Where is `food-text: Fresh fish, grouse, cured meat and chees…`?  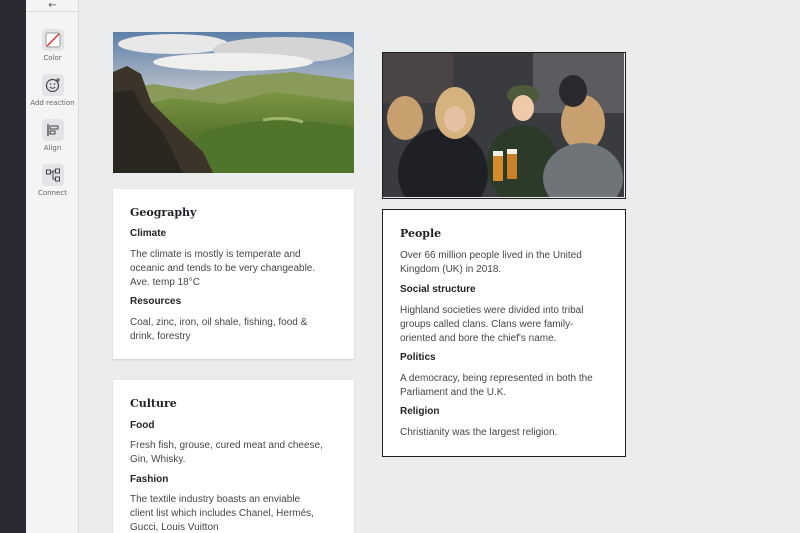
food-text: Fresh fish, grouse, cured meat and chees… is located at coordinates (226, 452).